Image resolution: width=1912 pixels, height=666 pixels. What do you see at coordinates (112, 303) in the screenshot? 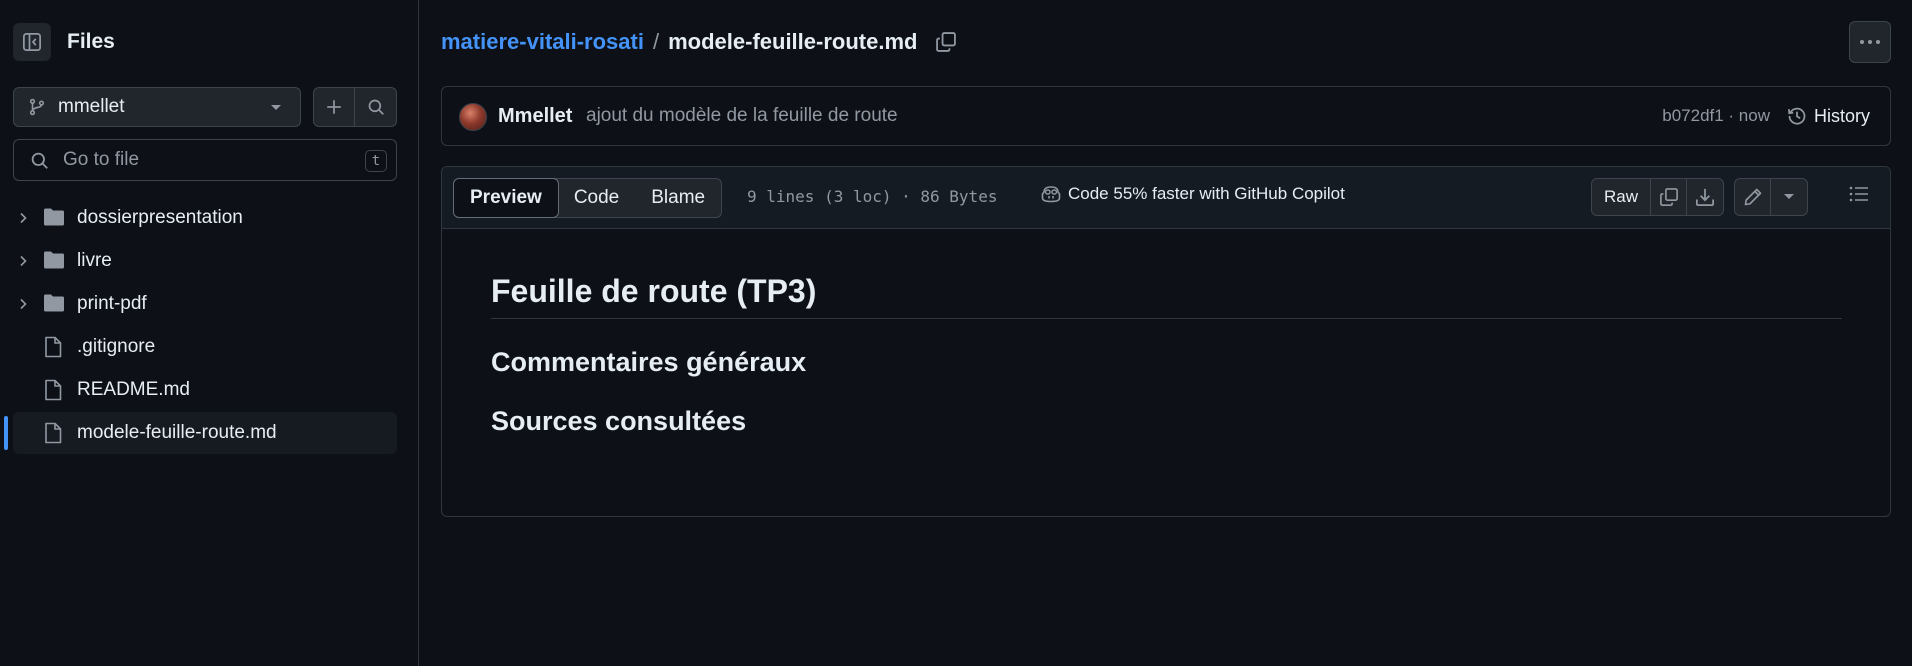
I see `tree-item-label: print-pdf` at bounding box center [112, 303].